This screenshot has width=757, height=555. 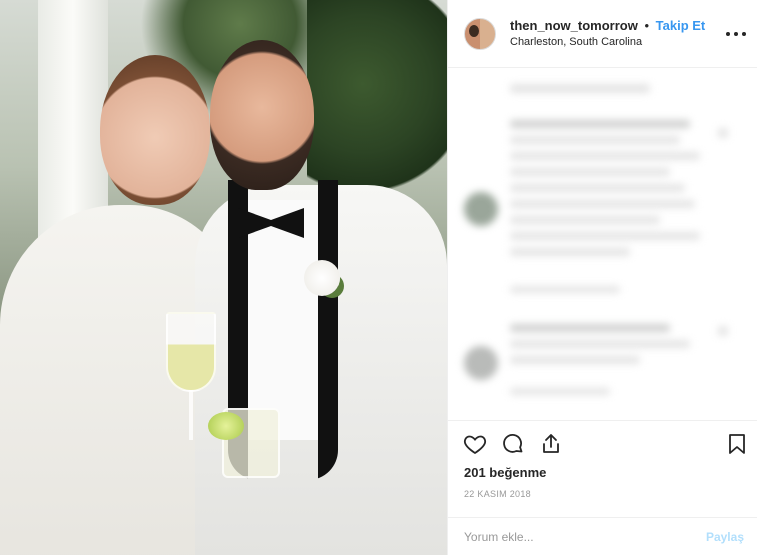 I want to click on photo-groom-head, so click(x=262, y=115).